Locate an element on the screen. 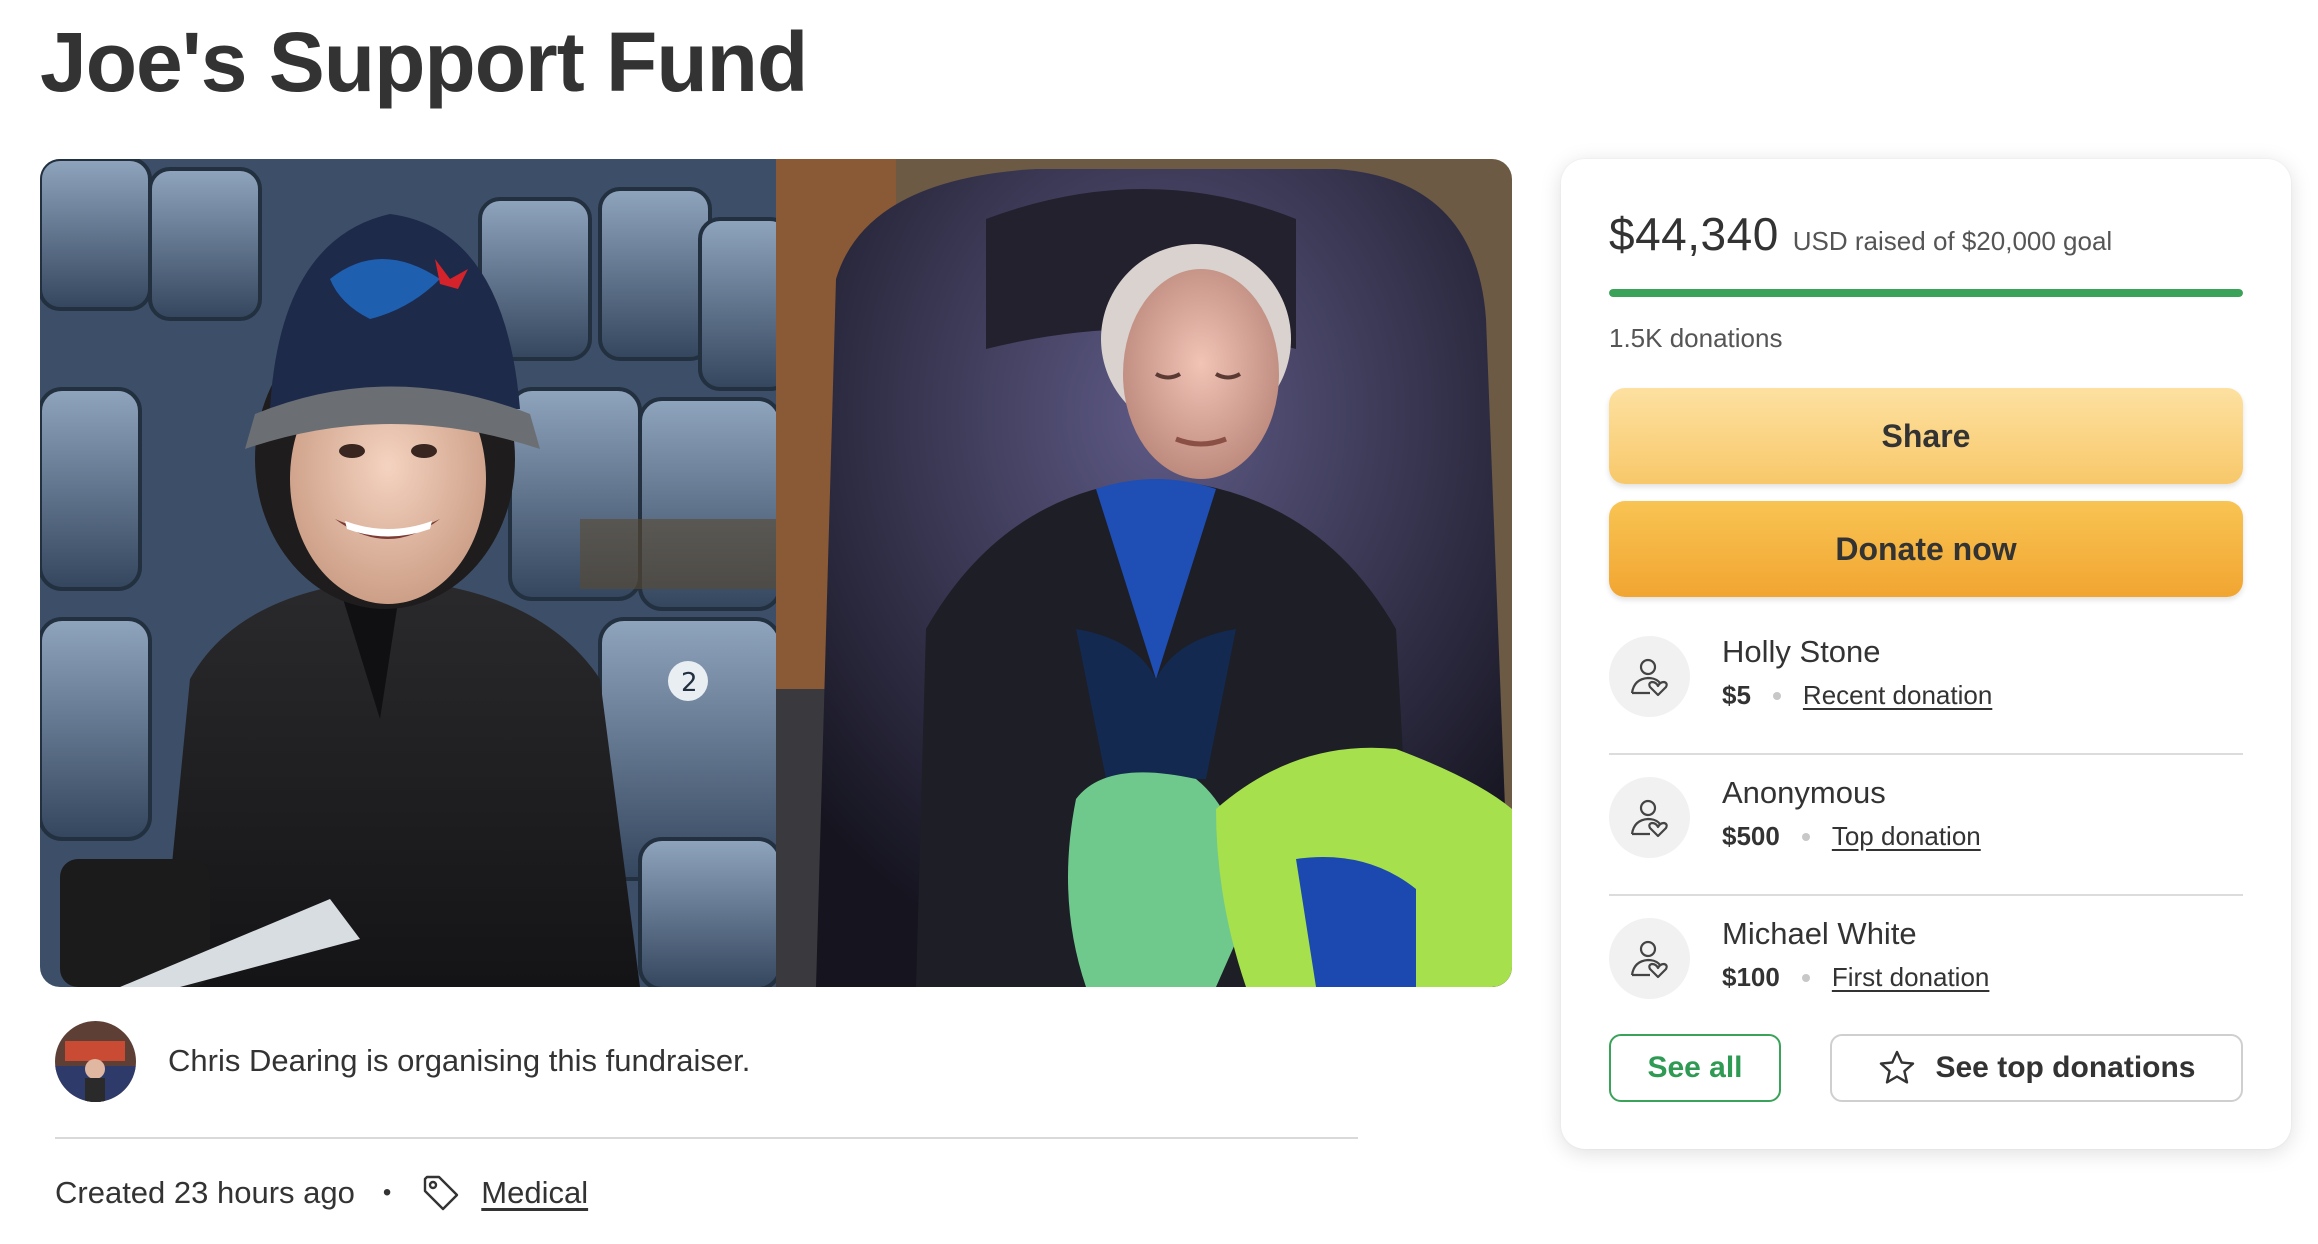 The width and height of the screenshot is (2318, 1244). meta-row: Created 23 hours ago • Medical is located at coordinates (321, 1193).